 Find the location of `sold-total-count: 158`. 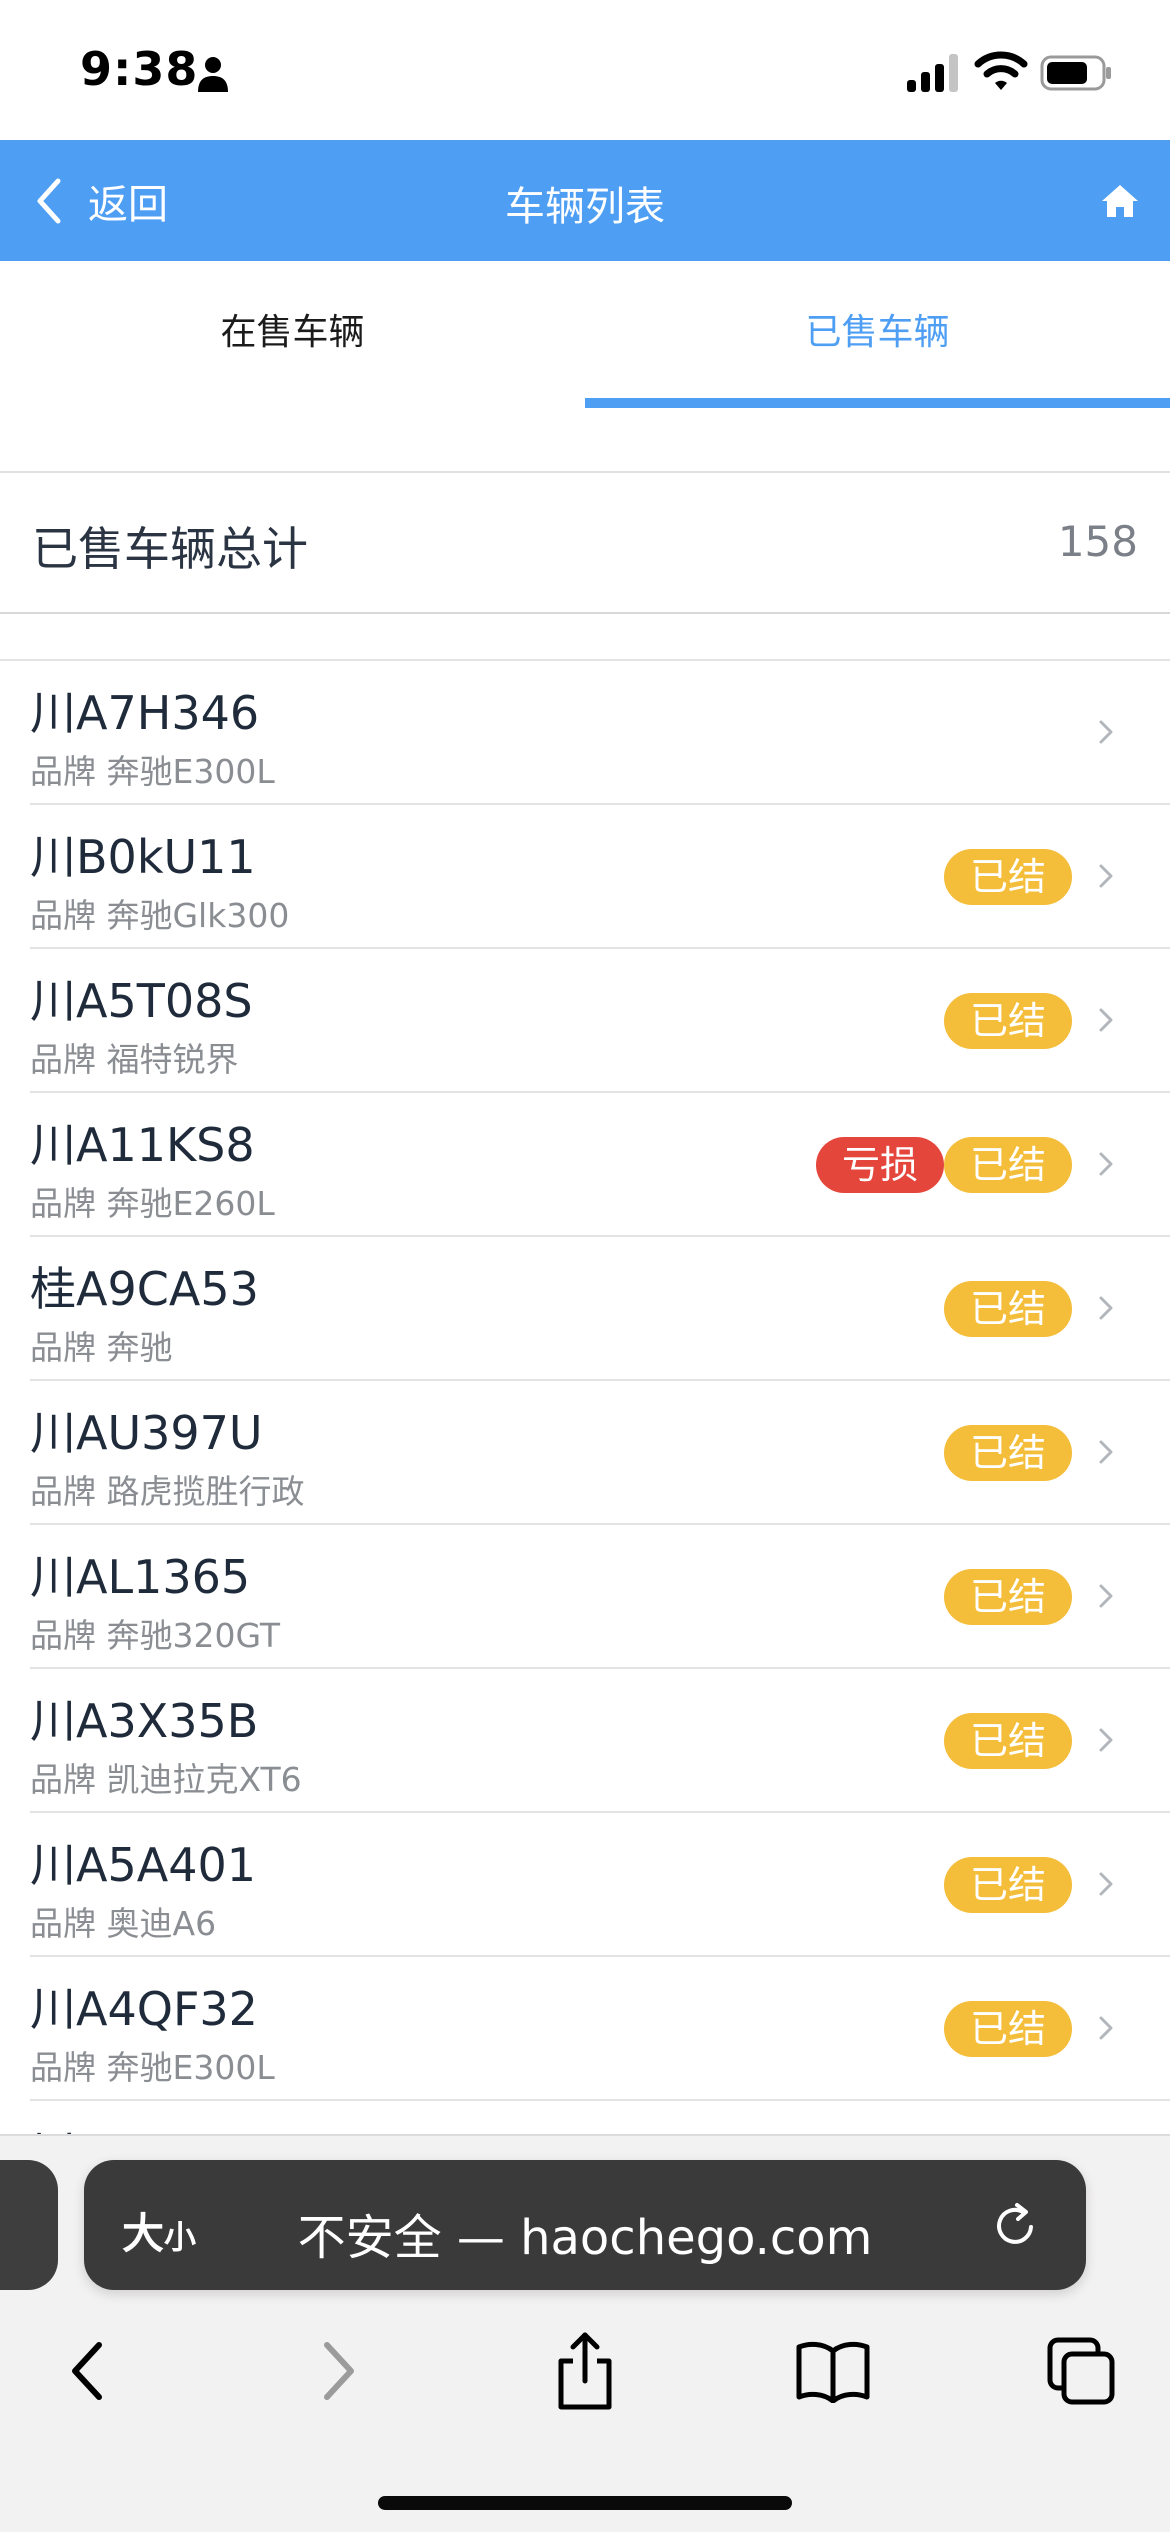

sold-total-count: 158 is located at coordinates (1097, 541).